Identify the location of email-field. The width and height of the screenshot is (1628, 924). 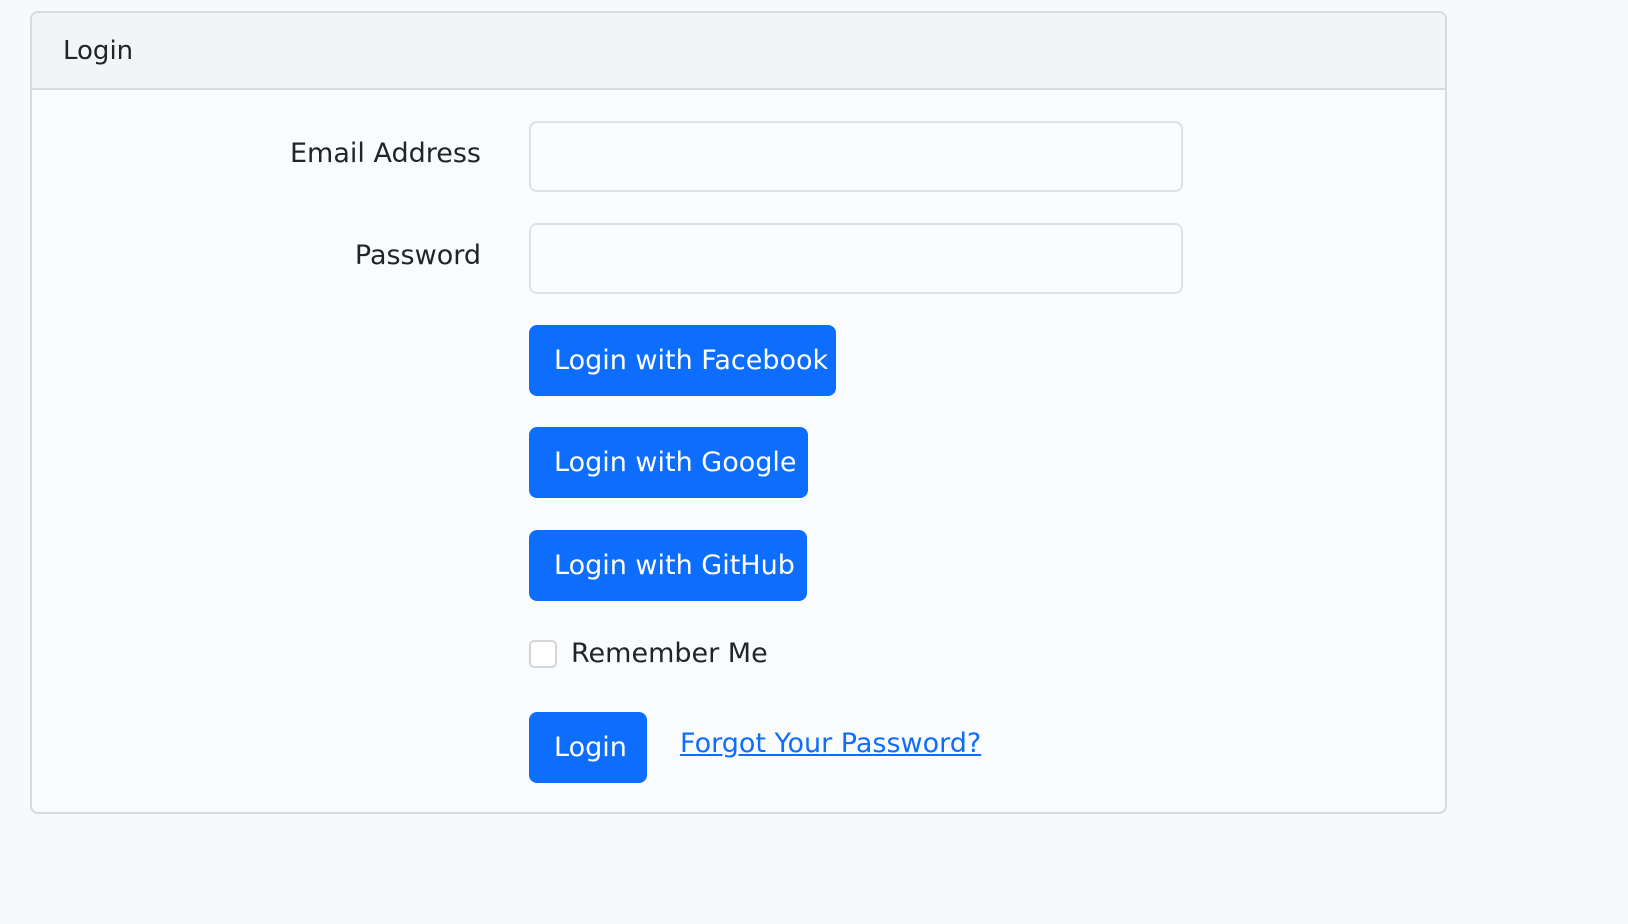
(856, 156).